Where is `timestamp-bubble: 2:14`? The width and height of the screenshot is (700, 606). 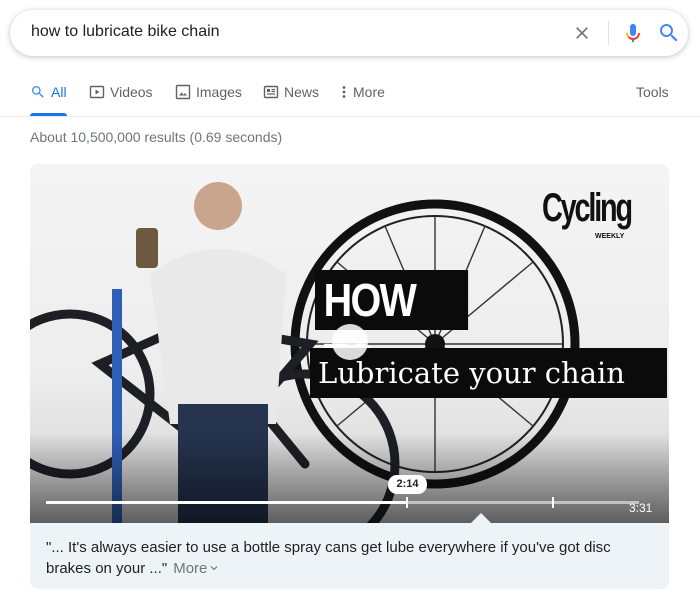 timestamp-bubble: 2:14 is located at coordinates (407, 484).